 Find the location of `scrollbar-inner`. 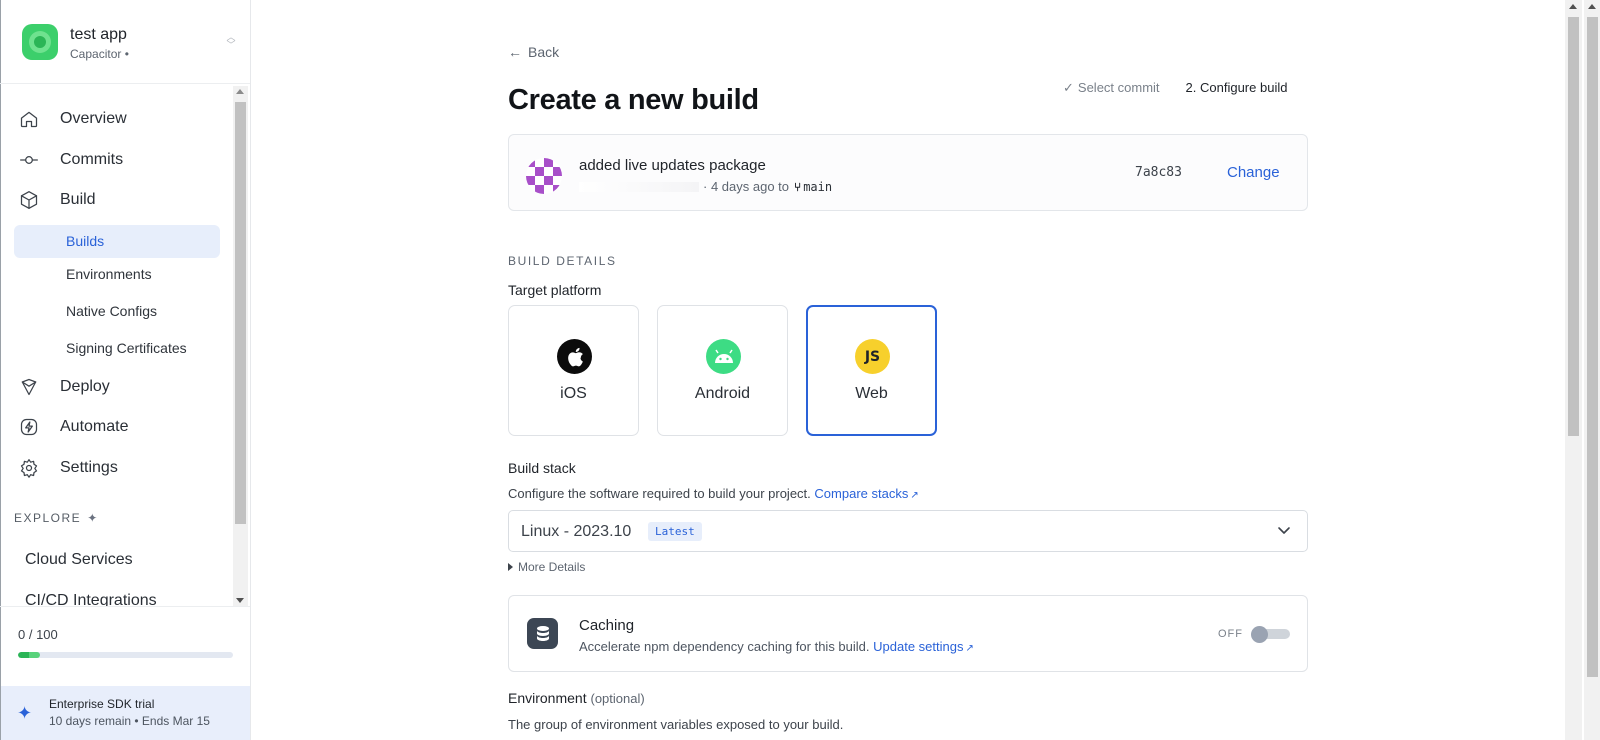

scrollbar-inner is located at coordinates (1573, 370).